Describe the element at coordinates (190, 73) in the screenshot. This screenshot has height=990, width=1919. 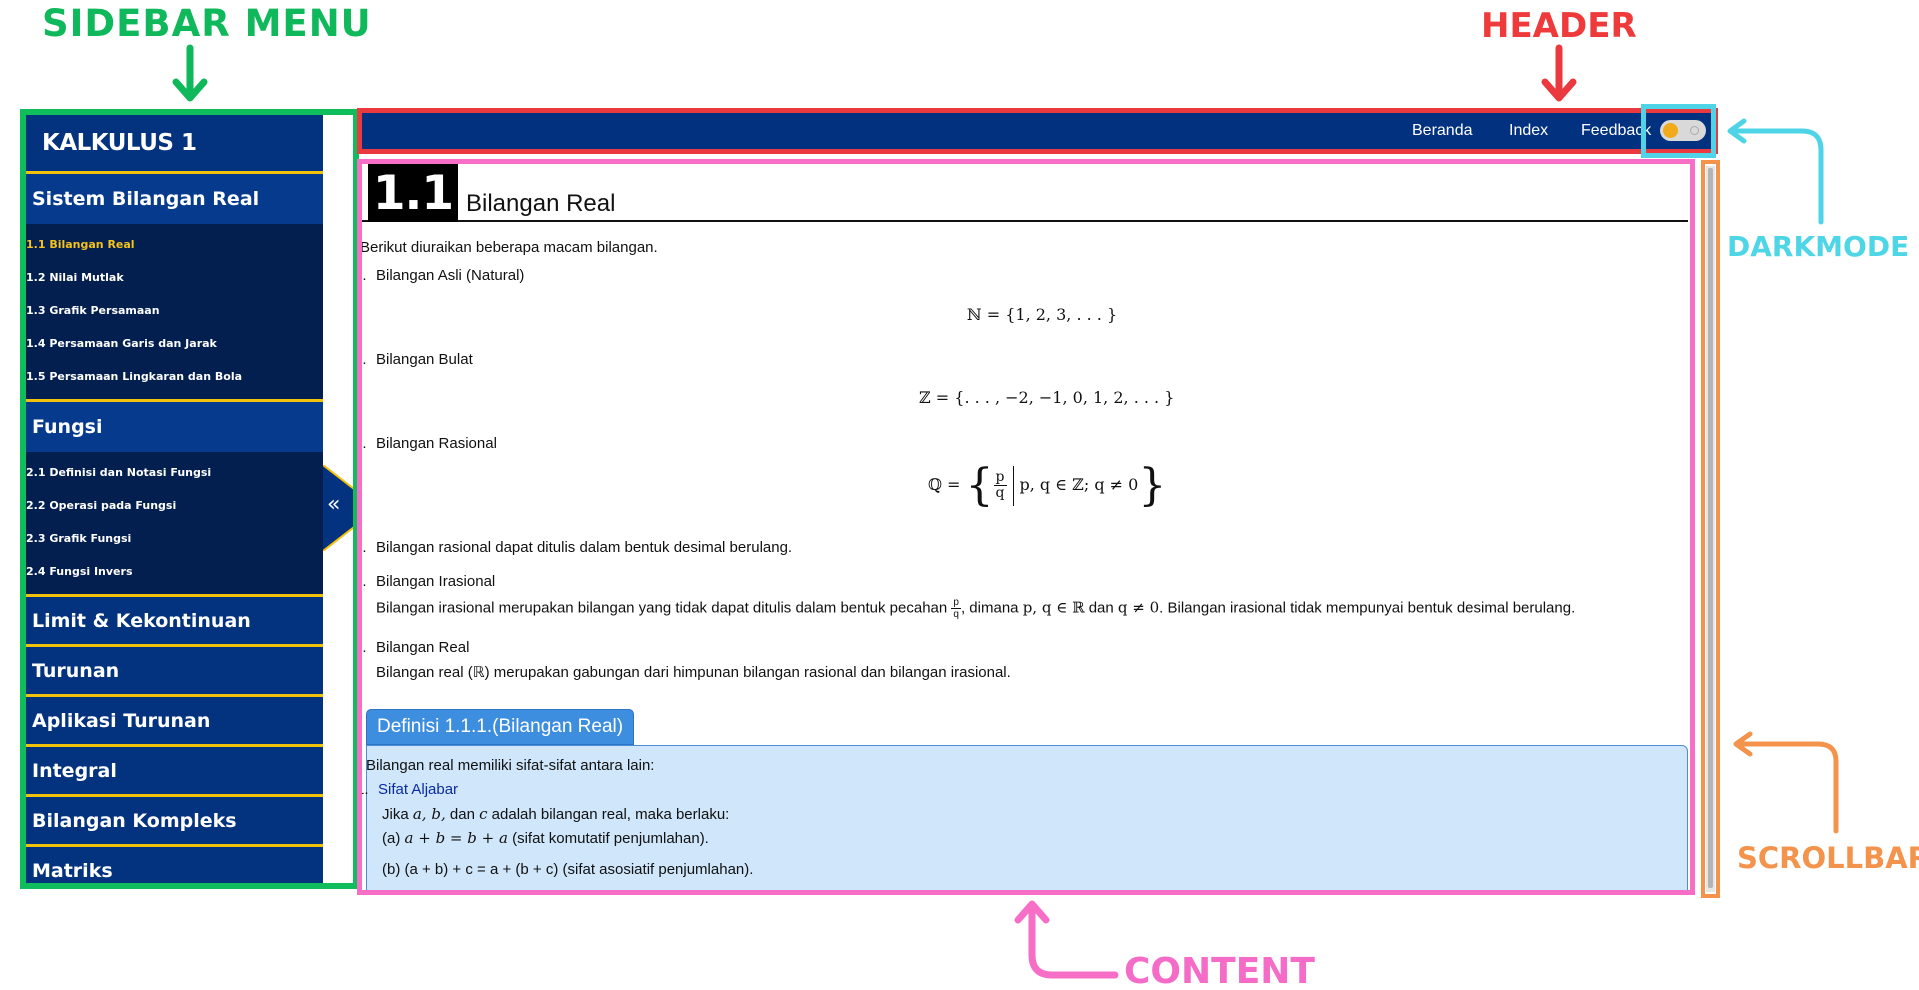
I see `sidebar-arrow` at that location.